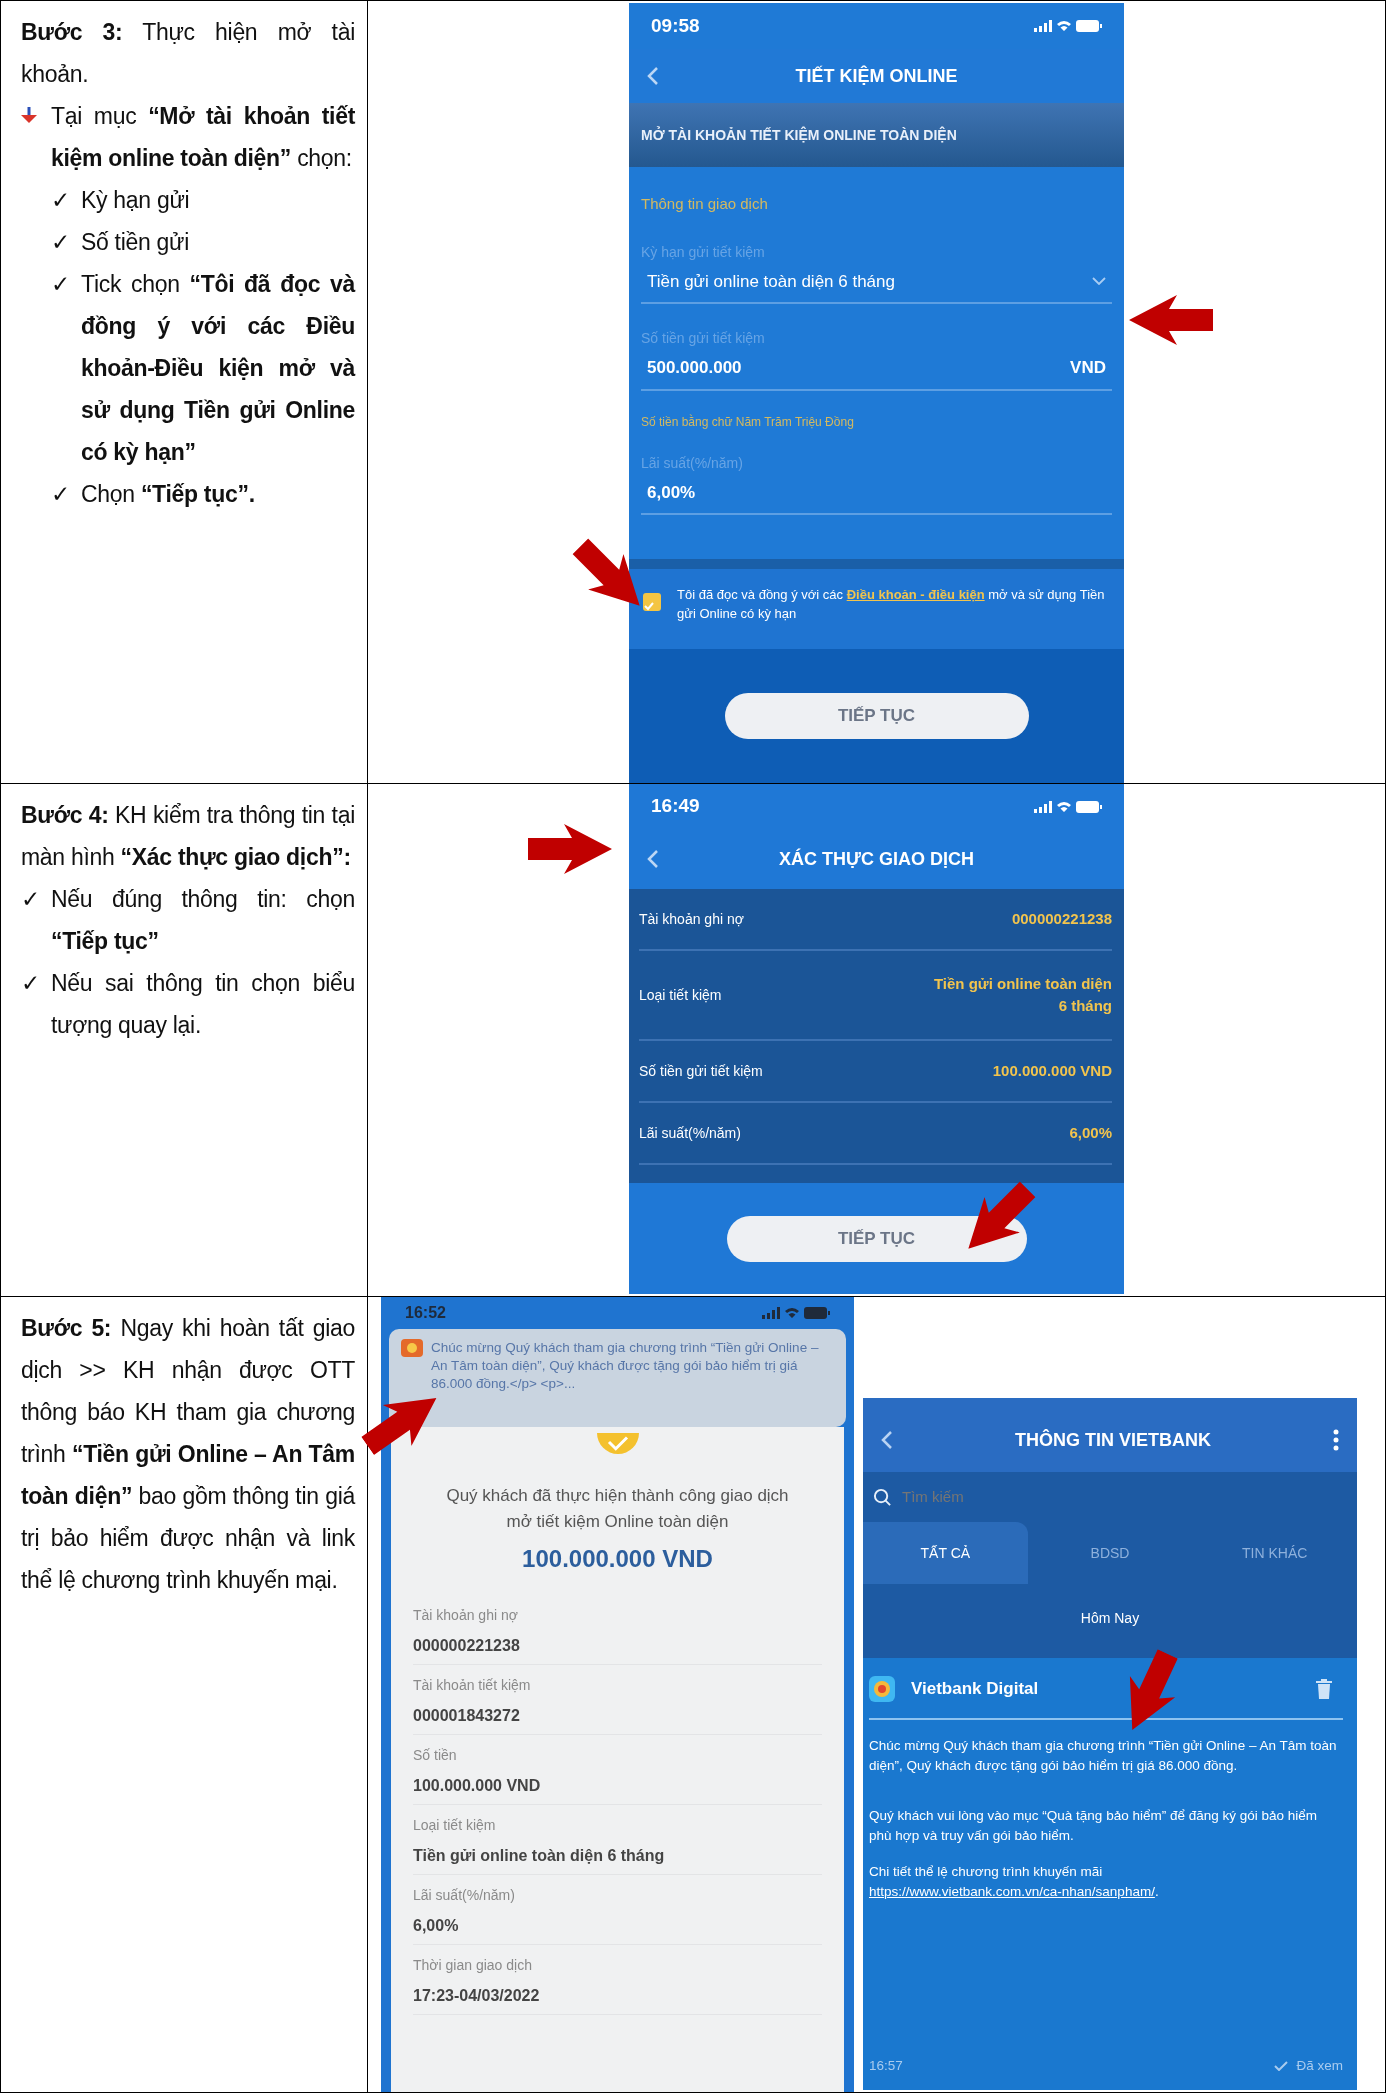 This screenshot has width=1386, height=2094. I want to click on screen-title: XÁC THỰC GIAO DỊCH, so click(876, 859).